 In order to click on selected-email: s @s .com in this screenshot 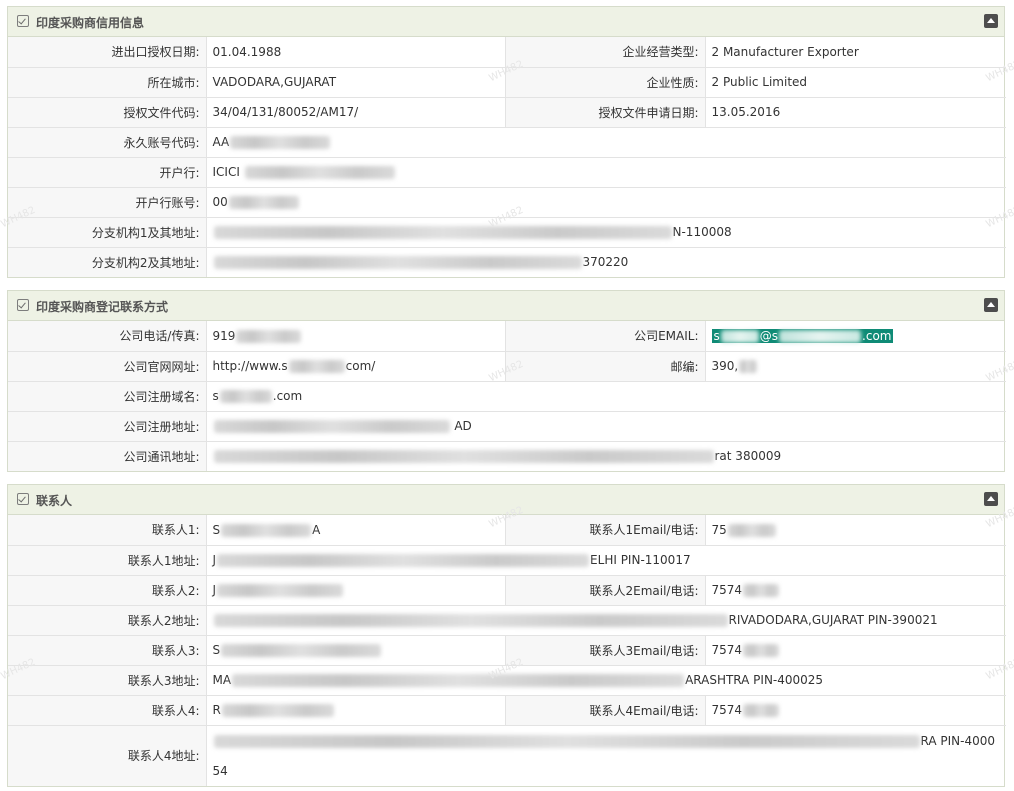, I will do `click(802, 335)`.